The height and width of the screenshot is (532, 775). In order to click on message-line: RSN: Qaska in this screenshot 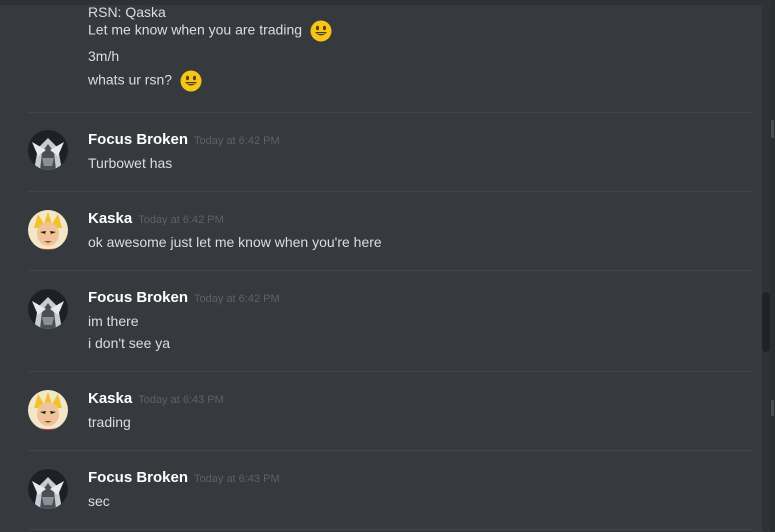, I will do `click(127, 12)`.